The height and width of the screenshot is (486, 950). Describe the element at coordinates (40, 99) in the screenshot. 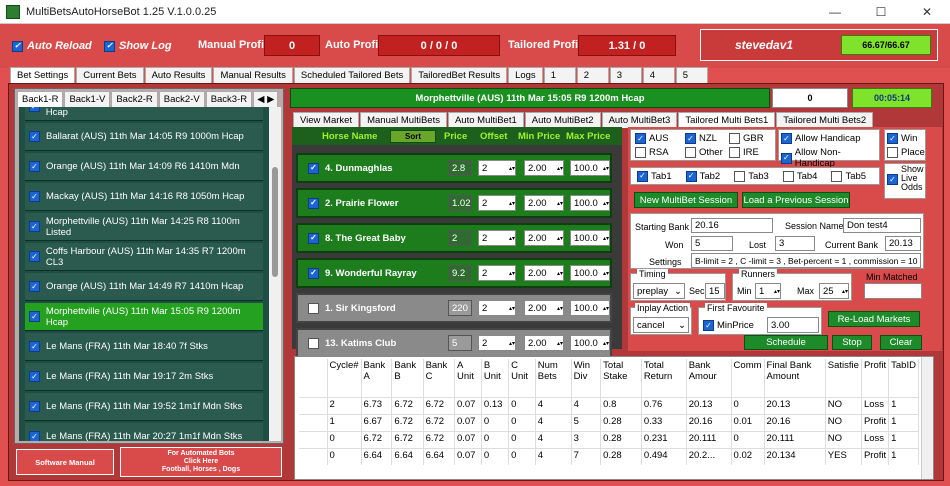

I see `tab-back1-r: Back1-R` at that location.